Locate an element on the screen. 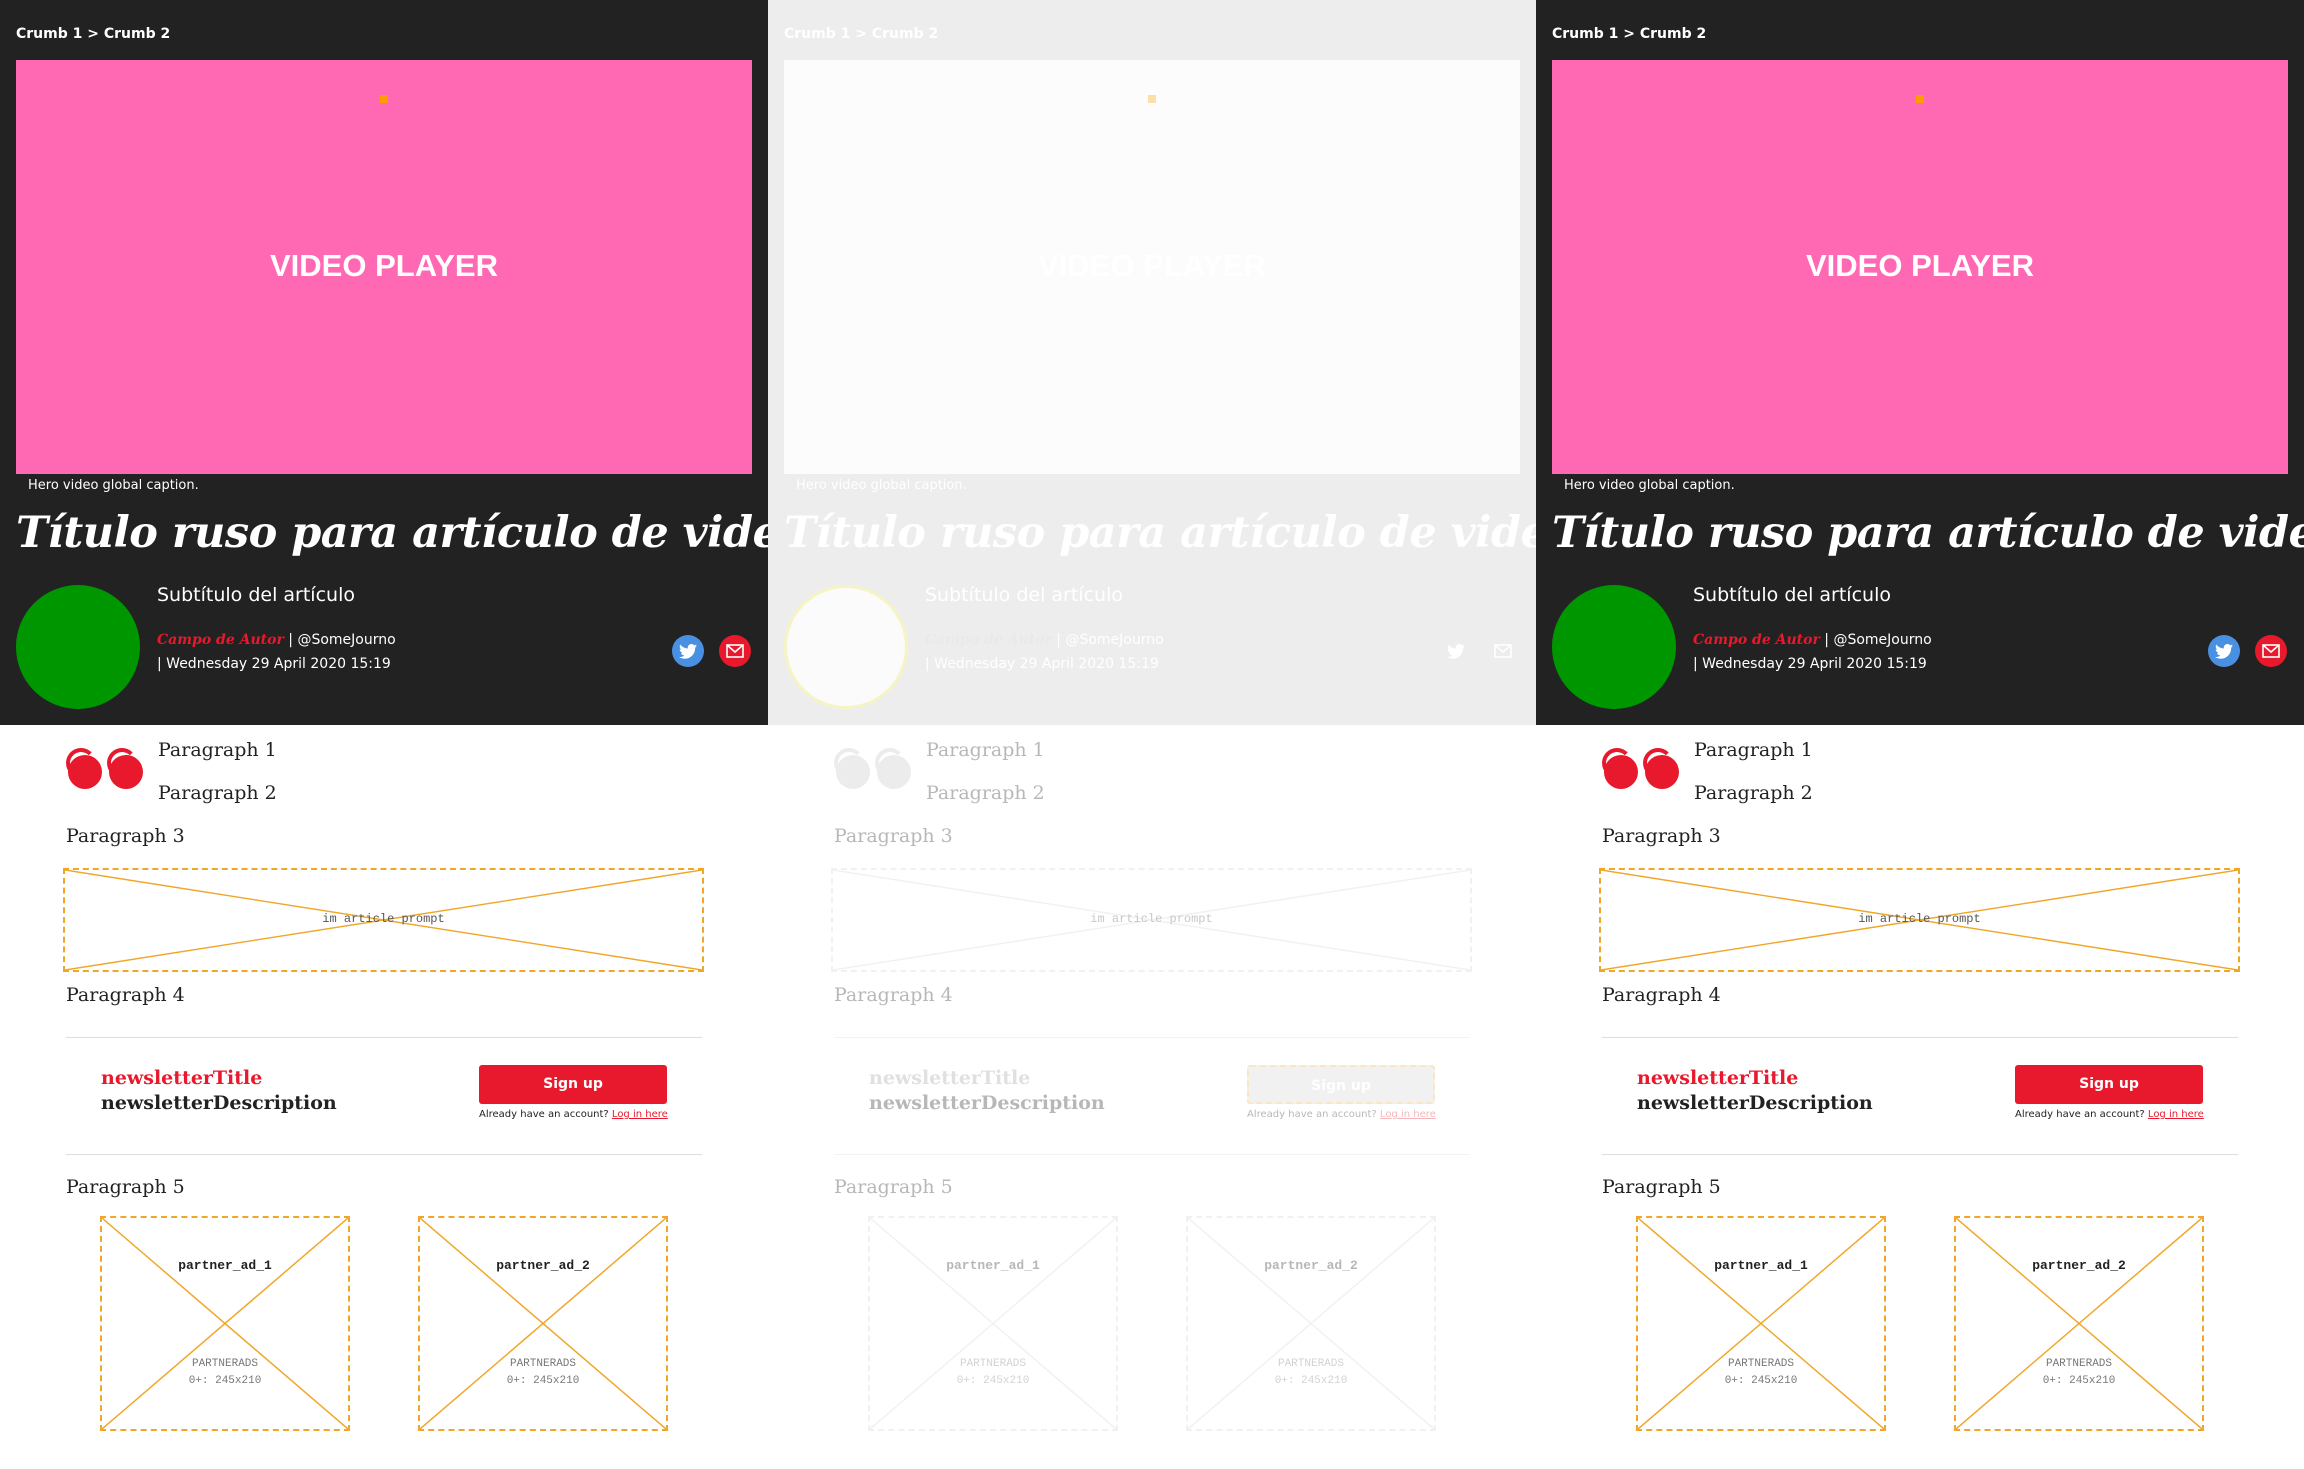 Image resolution: width=2304 pixels, height=1469 pixels. twitter-icon is located at coordinates (2224, 651).